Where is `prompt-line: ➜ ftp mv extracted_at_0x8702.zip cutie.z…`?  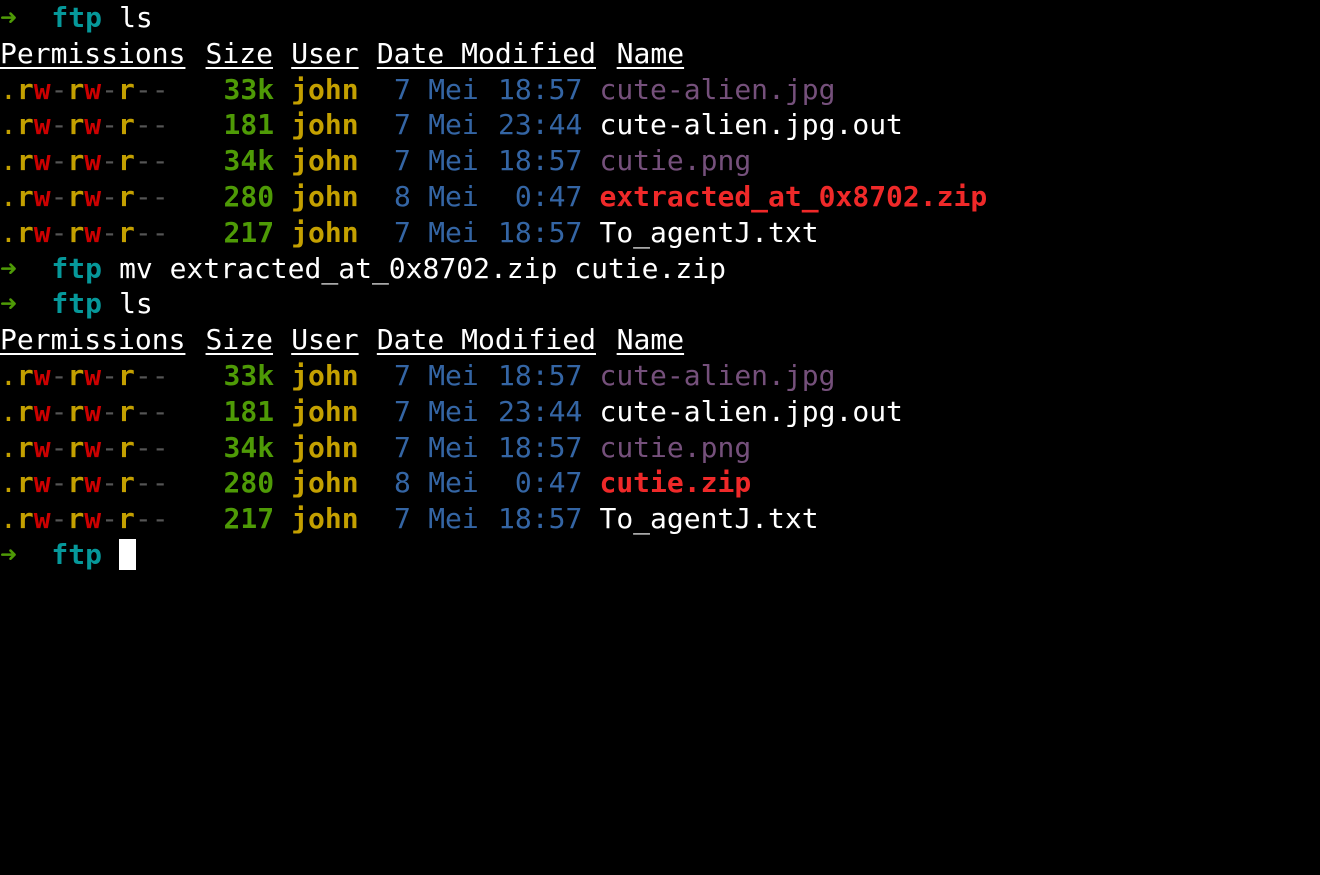
prompt-line: ➜ ftp mv extracted_at_0x8702.zip cutie.z… is located at coordinates (660, 269).